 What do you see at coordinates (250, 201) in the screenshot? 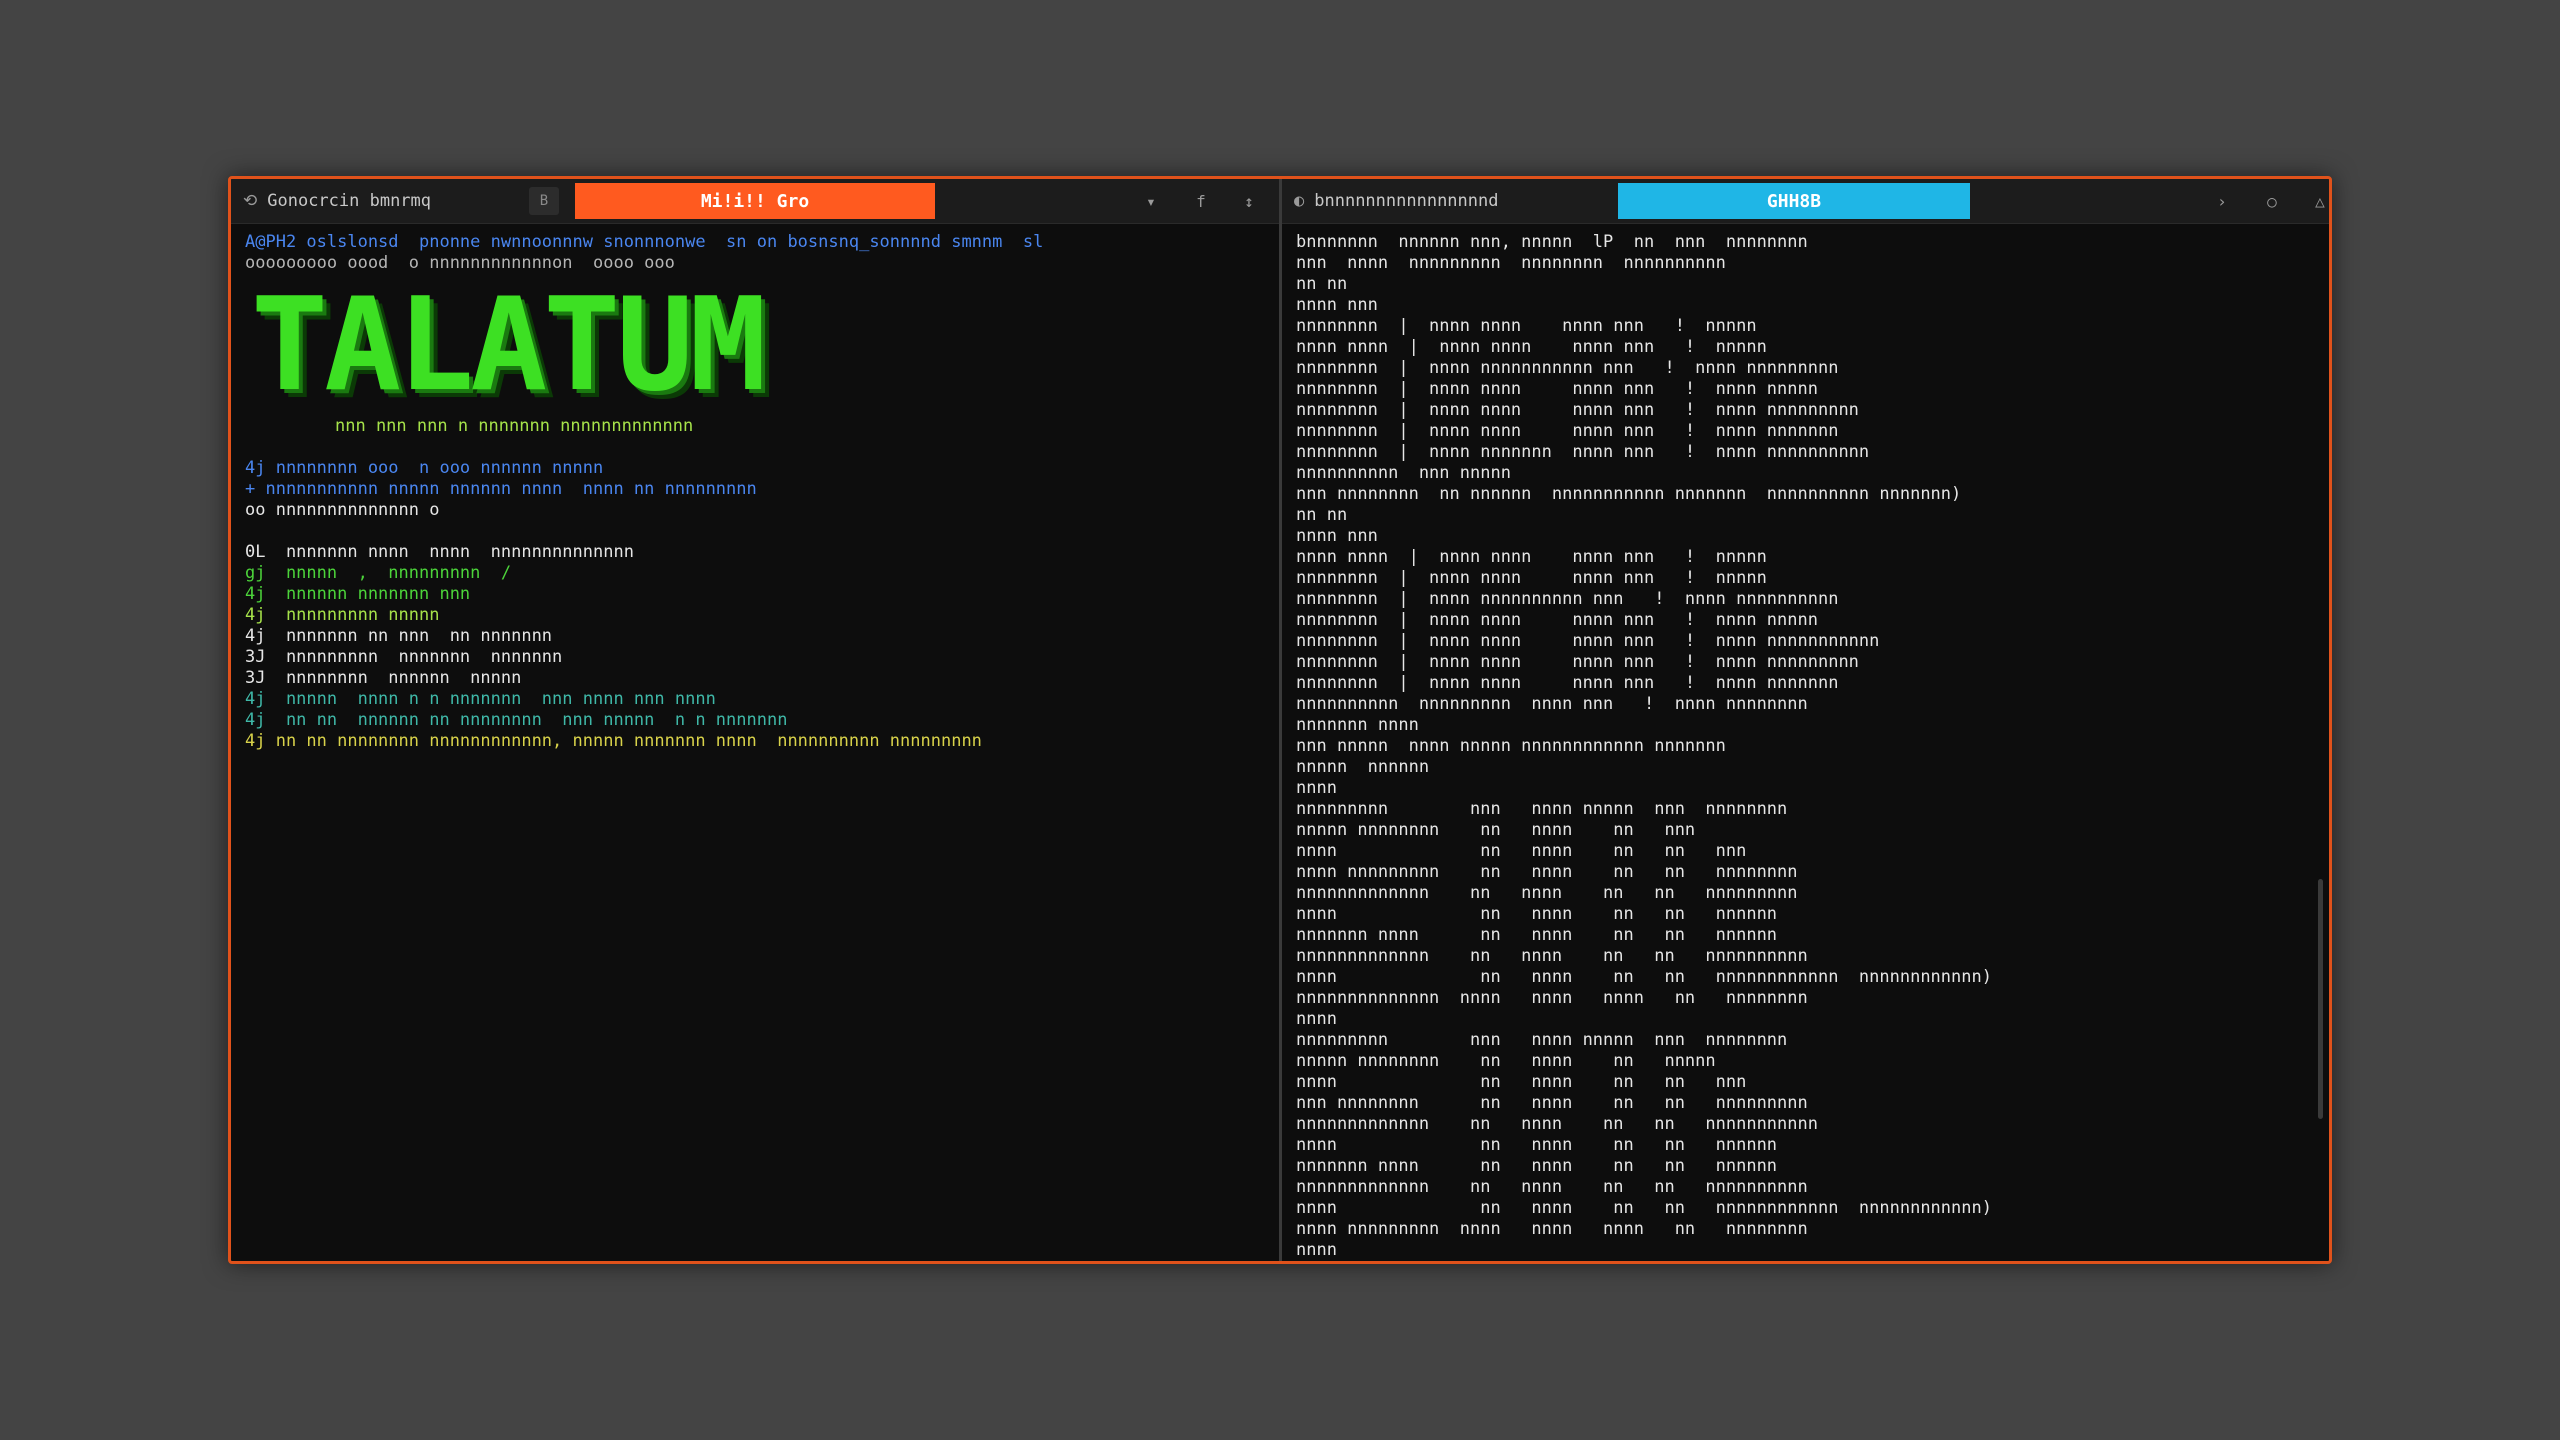
I see `terminal-icon: ⟲` at bounding box center [250, 201].